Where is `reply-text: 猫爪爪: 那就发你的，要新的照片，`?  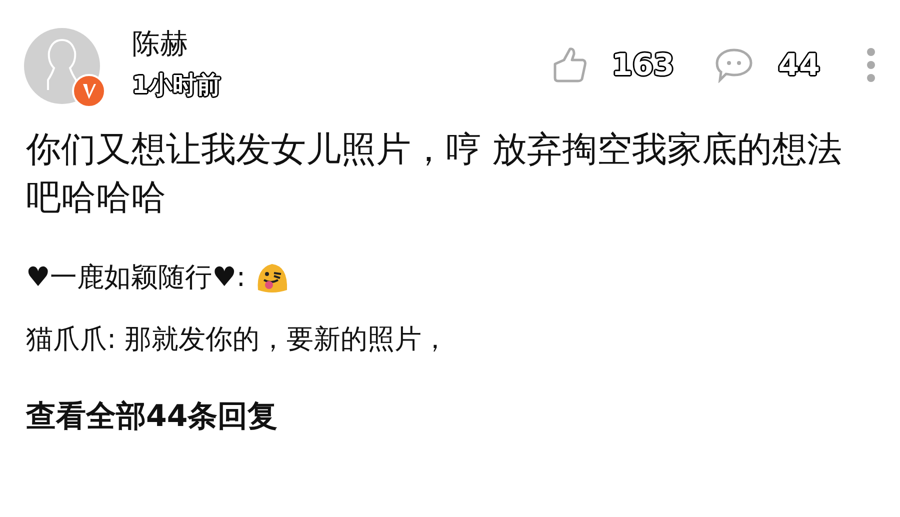
reply-text: 猫爪爪: 那就发你的，要新的照片， is located at coordinates (237, 340).